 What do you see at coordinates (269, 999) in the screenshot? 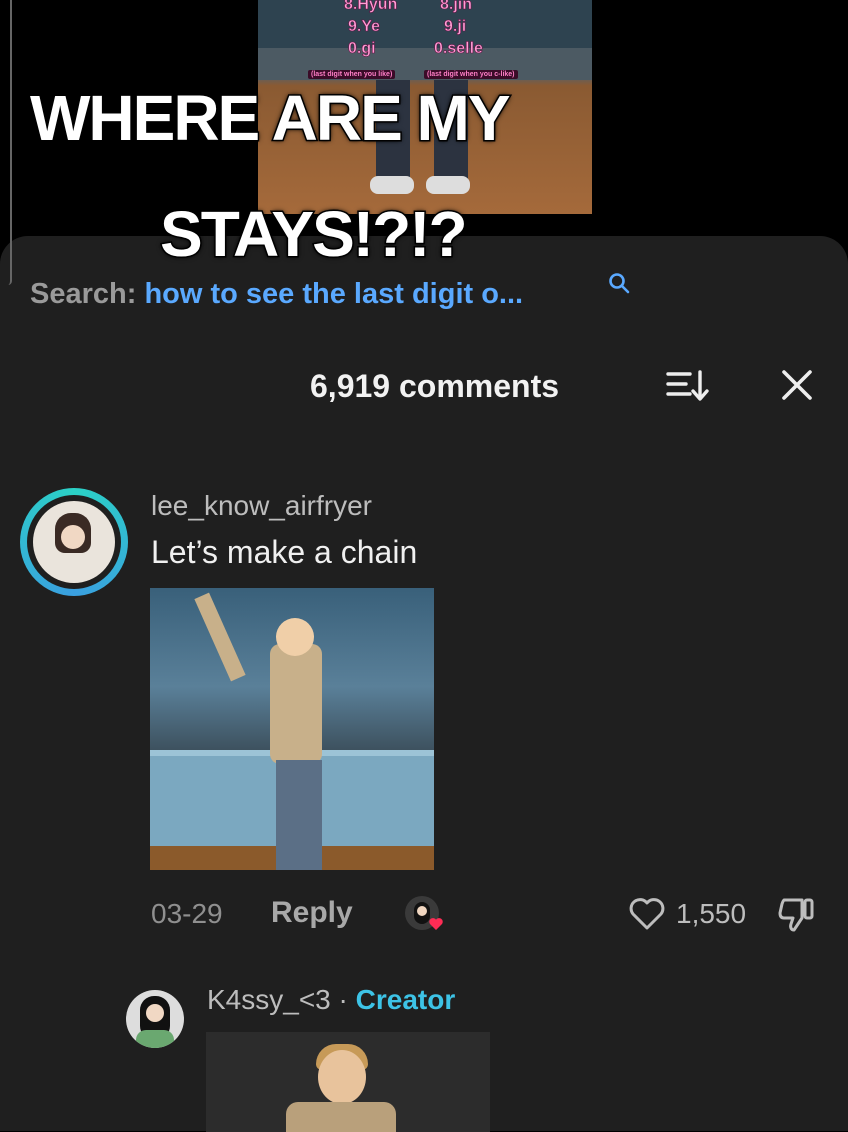
I see `reply-username: K4ssy_<3` at bounding box center [269, 999].